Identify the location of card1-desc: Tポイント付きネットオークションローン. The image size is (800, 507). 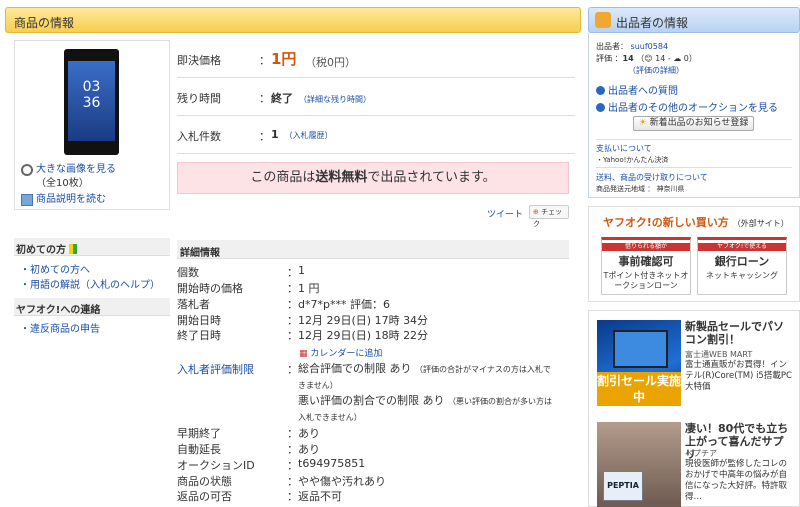
(646, 280).